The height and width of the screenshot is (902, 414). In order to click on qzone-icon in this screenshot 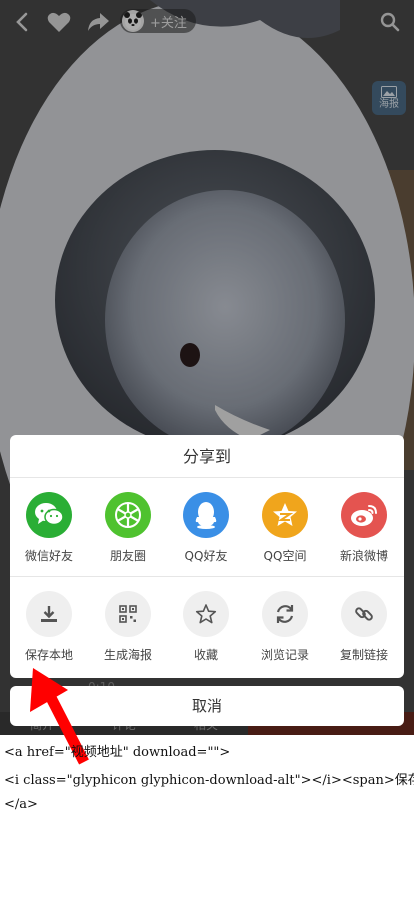, I will do `click(285, 515)`.